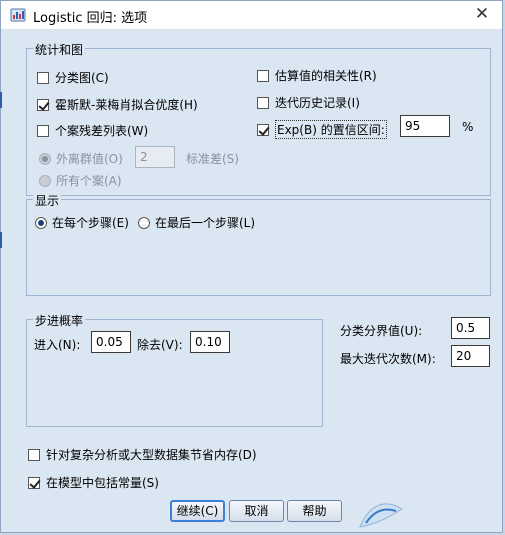 This screenshot has width=505, height=535. What do you see at coordinates (468, 127) in the screenshot?
I see `ci-percent-label: %` at bounding box center [468, 127].